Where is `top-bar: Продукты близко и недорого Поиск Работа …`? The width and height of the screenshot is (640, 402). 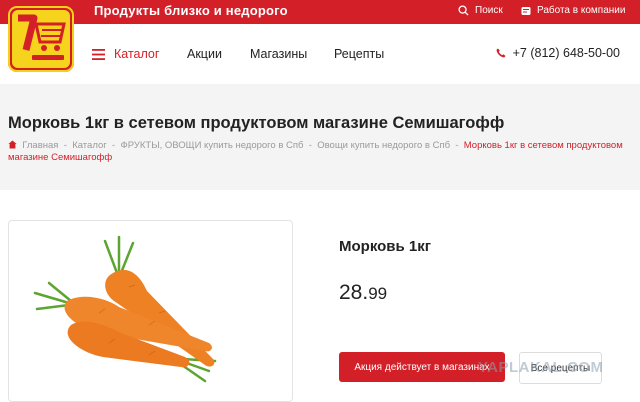 top-bar: Продукты близко и недорого Поиск Работа … is located at coordinates (320, 12).